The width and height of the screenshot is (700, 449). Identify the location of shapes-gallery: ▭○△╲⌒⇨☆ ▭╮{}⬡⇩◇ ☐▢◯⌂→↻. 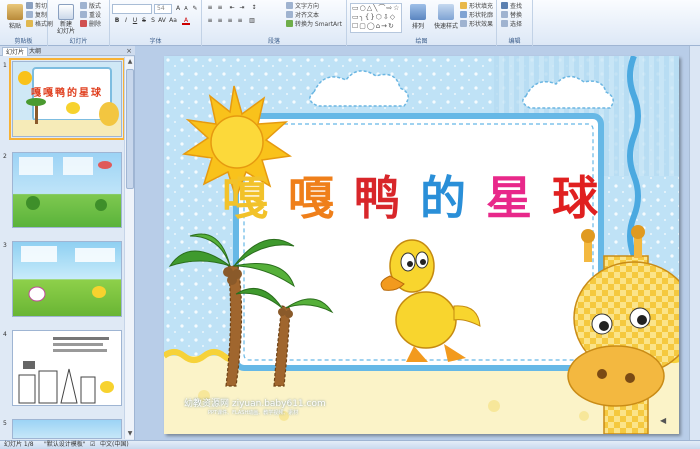
(376, 18).